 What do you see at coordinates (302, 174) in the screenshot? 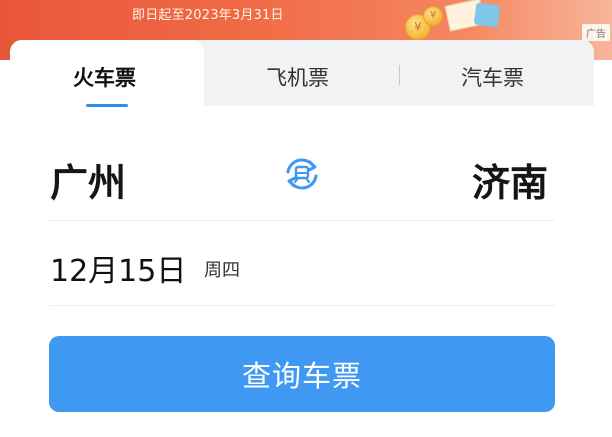
I see `swap-cities-icon` at bounding box center [302, 174].